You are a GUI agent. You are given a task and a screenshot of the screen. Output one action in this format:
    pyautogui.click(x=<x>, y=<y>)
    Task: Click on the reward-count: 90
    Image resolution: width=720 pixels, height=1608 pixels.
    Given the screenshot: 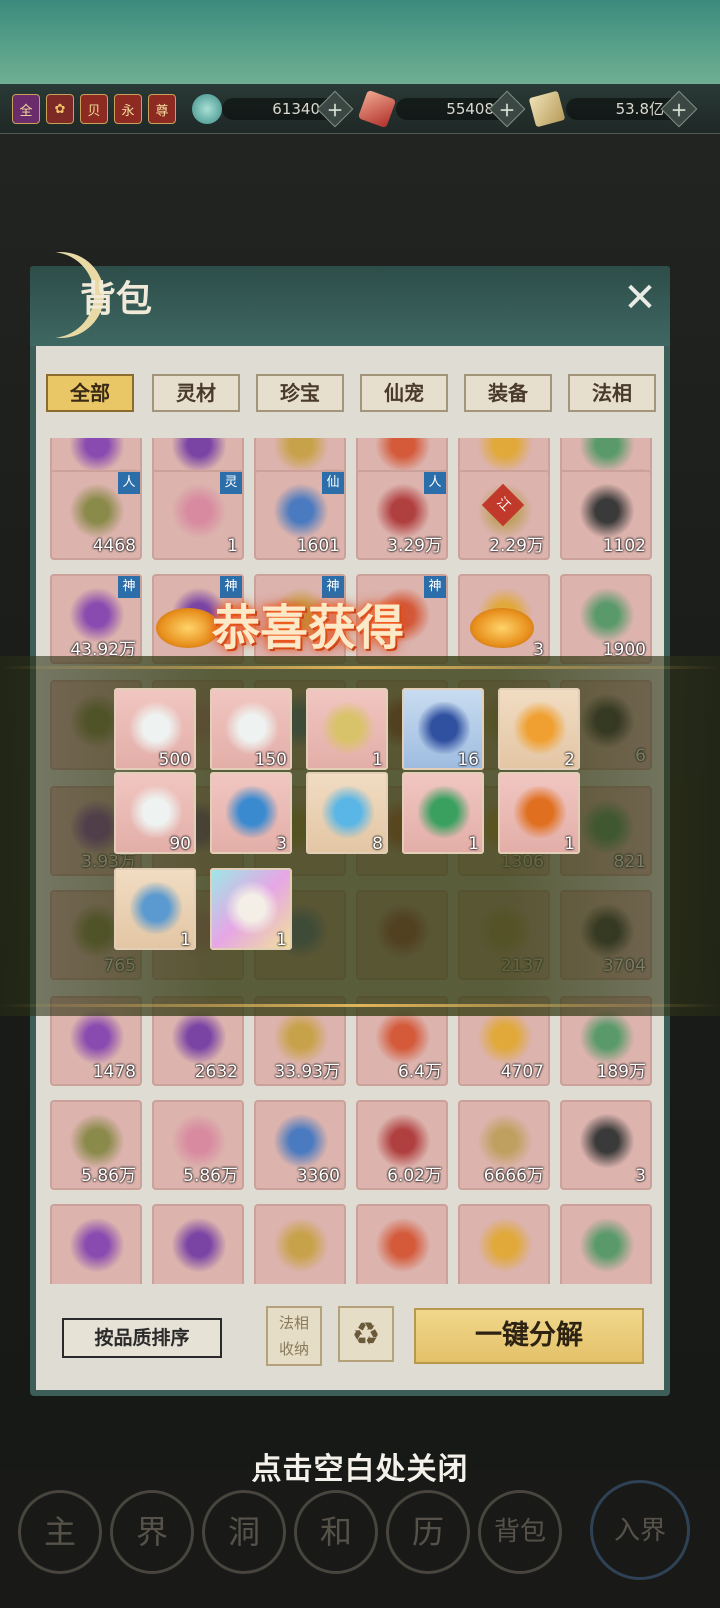 What is the action you would take?
    pyautogui.click(x=180, y=844)
    